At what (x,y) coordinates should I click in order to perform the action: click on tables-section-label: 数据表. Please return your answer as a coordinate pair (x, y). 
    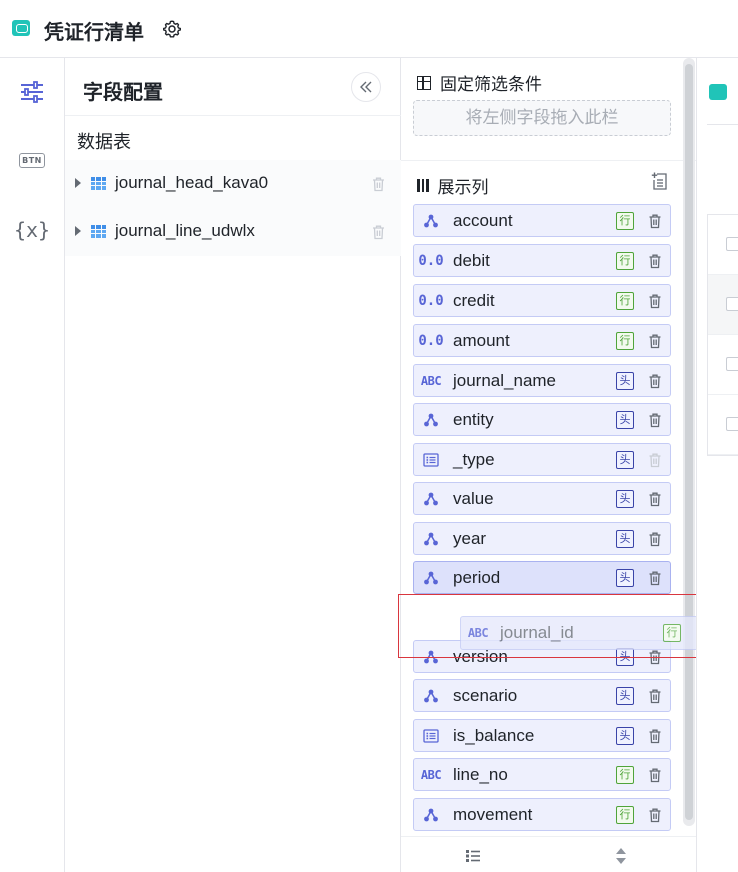
    Looking at the image, I should click on (104, 142).